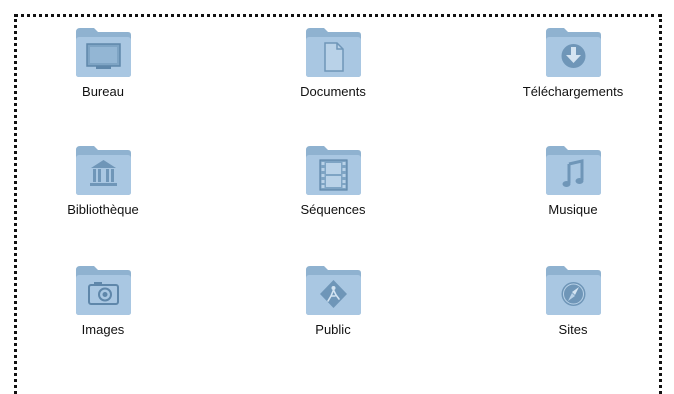  I want to click on desktop-icon, so click(103, 52).